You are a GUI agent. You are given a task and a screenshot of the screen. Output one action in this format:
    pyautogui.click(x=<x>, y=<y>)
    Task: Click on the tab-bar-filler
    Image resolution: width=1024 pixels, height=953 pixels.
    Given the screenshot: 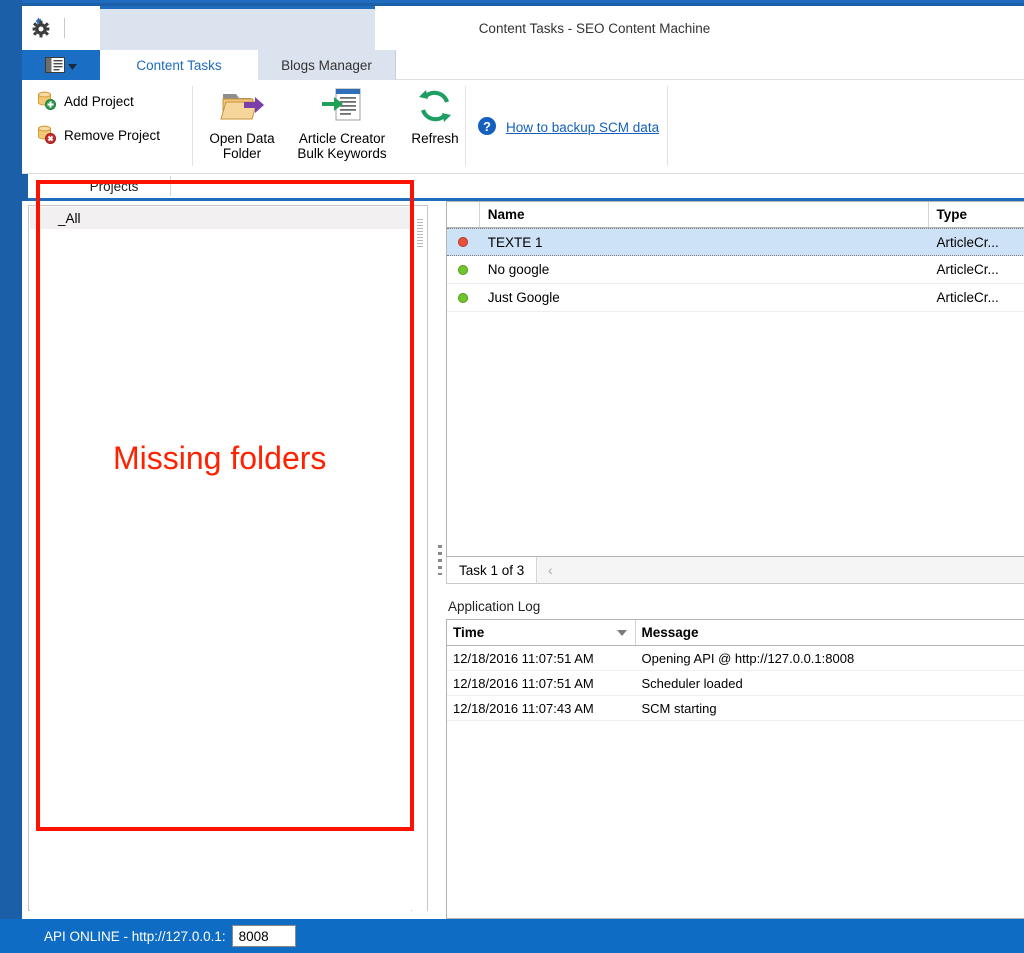 What is the action you would take?
    pyautogui.click(x=710, y=65)
    